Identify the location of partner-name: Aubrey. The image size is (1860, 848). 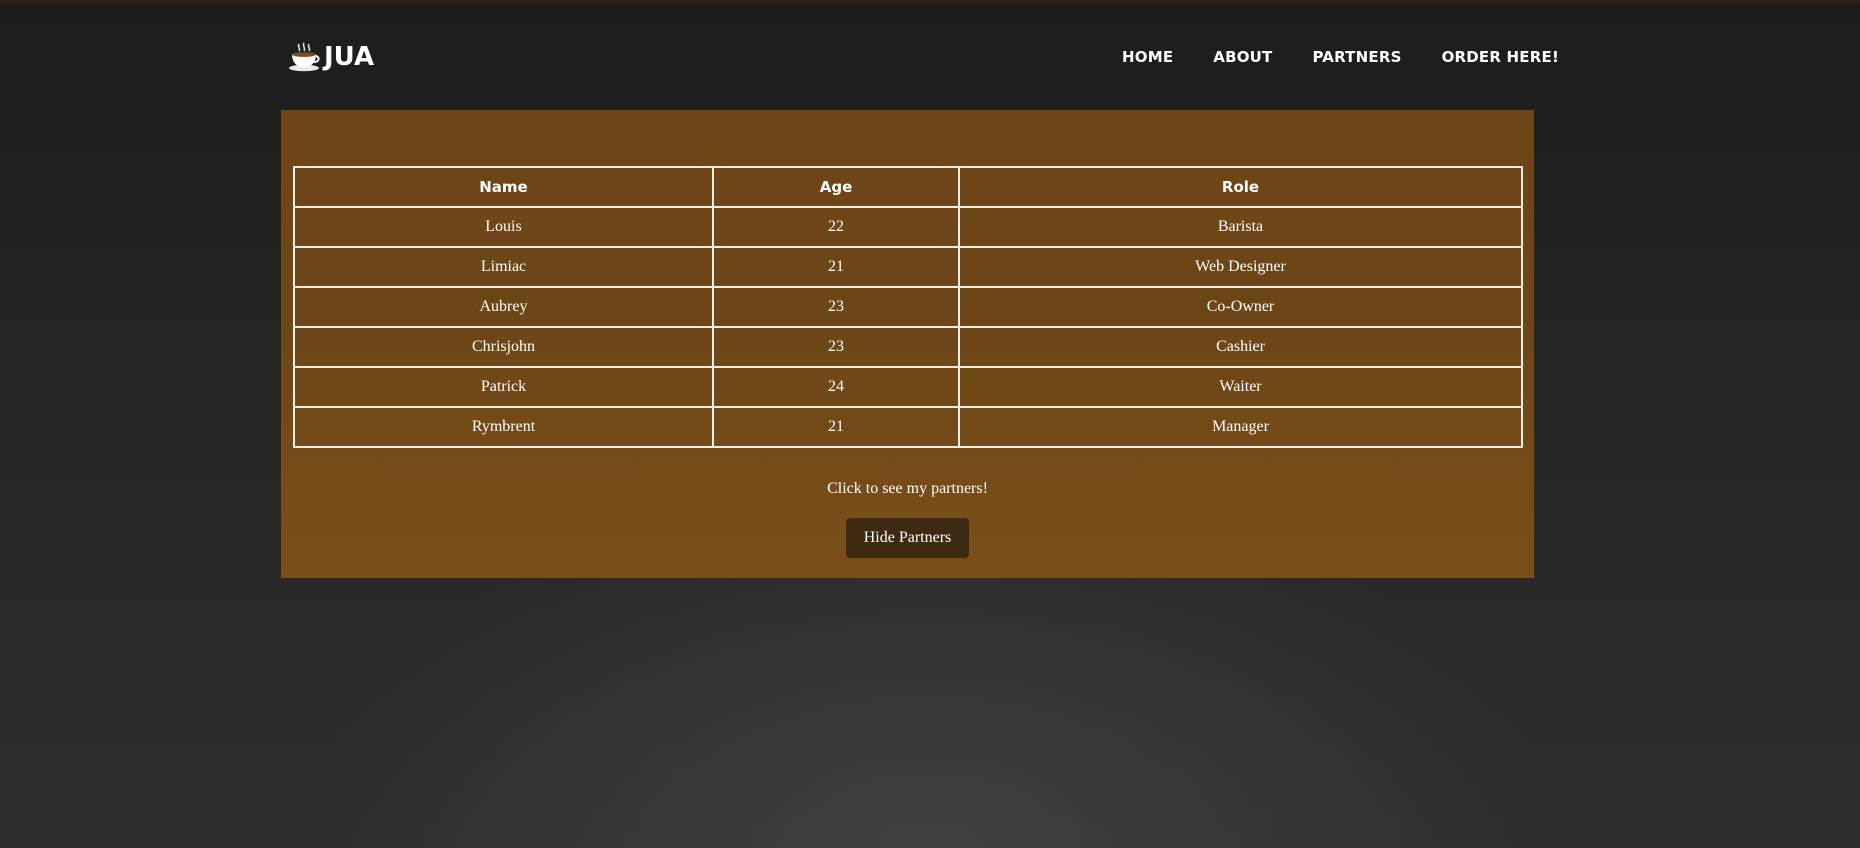
(503, 307).